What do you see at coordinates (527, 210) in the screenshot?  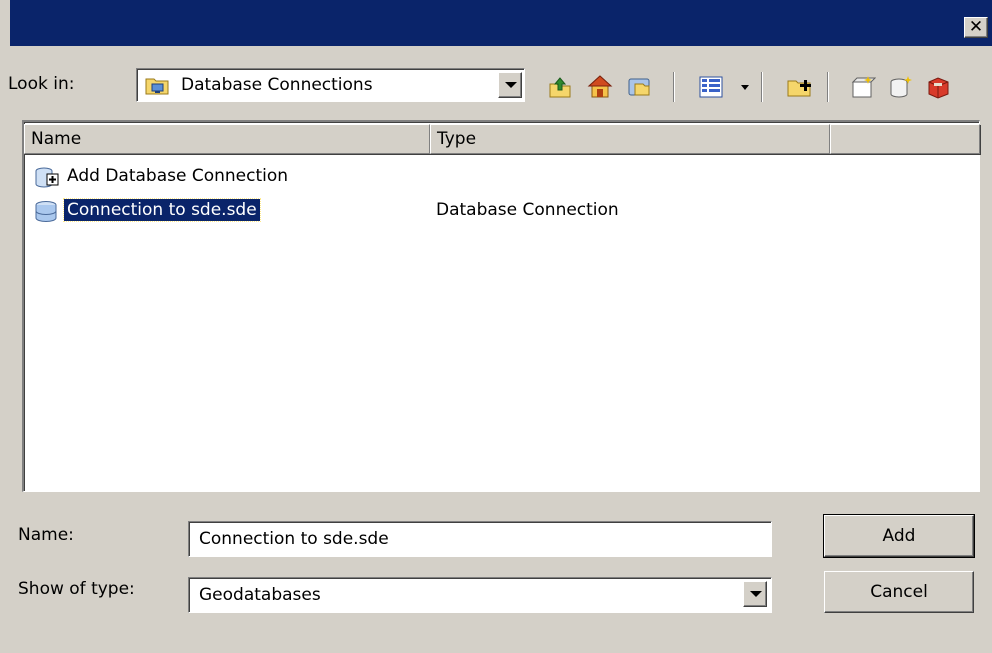 I see `list-item-type: Database Connection` at bounding box center [527, 210].